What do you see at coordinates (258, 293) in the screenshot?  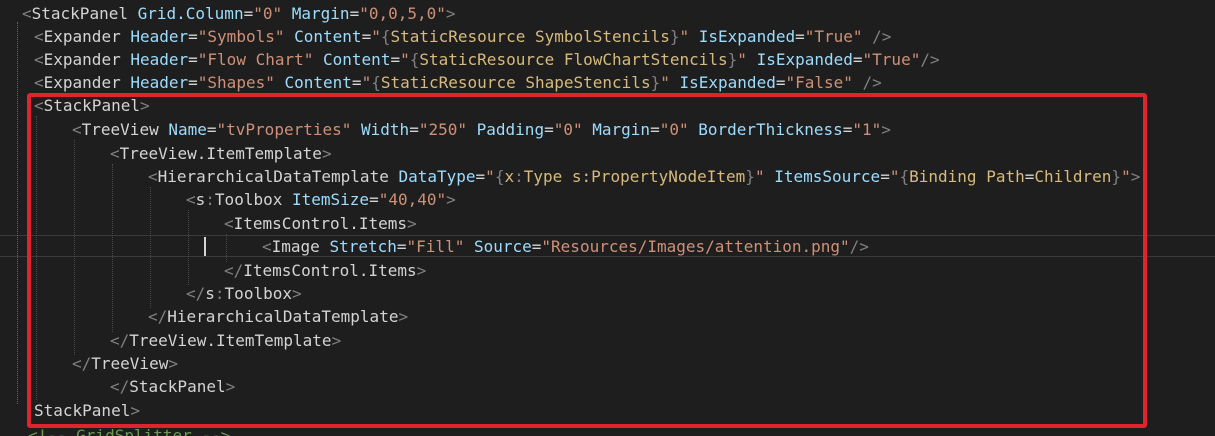 I see `code-token: Toolbox` at bounding box center [258, 293].